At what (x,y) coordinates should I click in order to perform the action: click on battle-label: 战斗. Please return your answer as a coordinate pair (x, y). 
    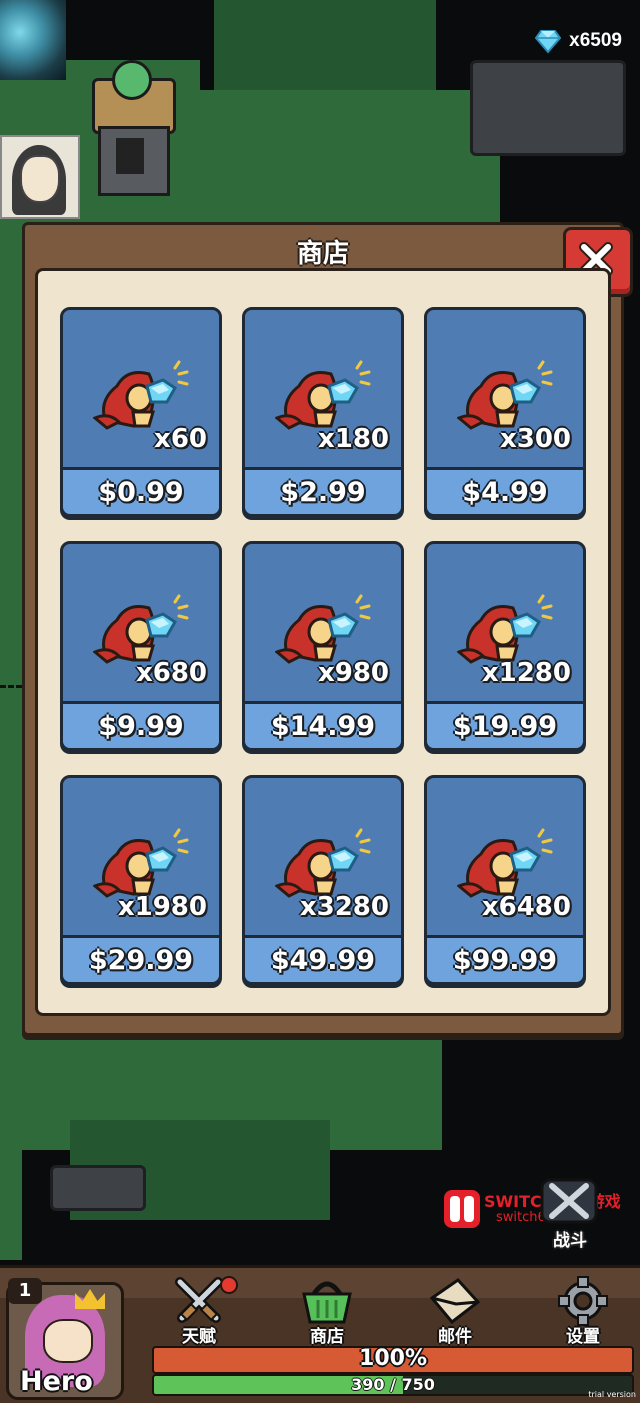
    Looking at the image, I should click on (570, 1241).